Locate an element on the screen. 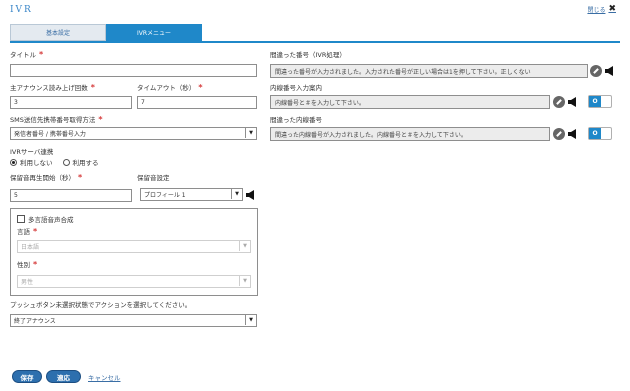 Image resolution: width=630 pixels, height=391 pixels. multilang-label: 多言語音声合成 is located at coordinates (51, 220).